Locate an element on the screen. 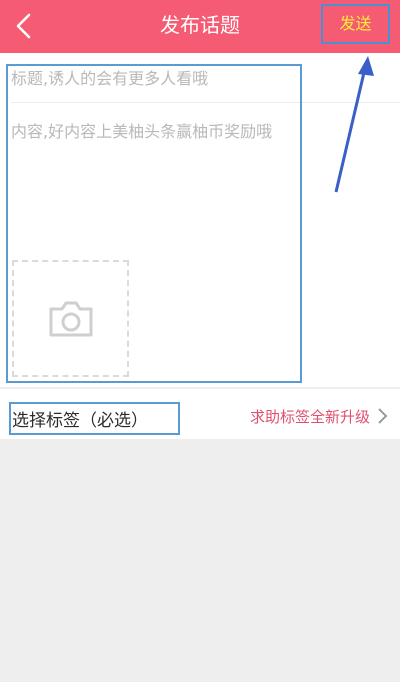 This screenshot has height=682, width=400. content-input: 内容,好内容上美柚头条赢柚币奖励哦 is located at coordinates (141, 130).